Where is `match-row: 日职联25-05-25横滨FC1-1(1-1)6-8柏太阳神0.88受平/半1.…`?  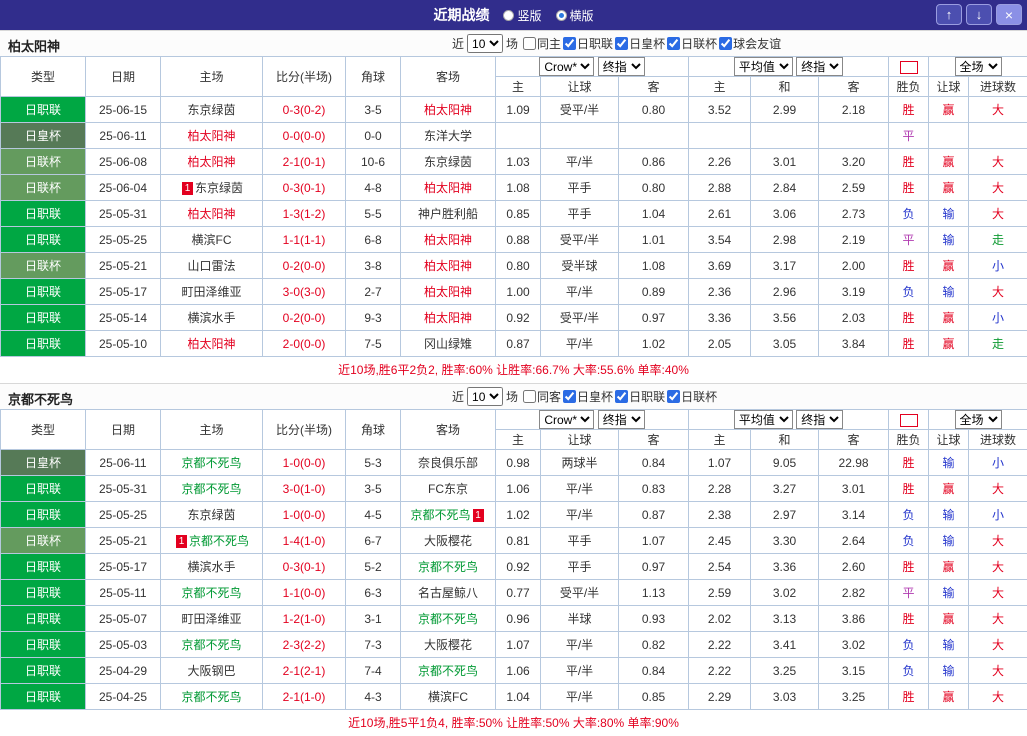
match-row: 日职联25-05-25横滨FC1-1(1-1)6-8柏太阳神0.88受平/半1.… is located at coordinates (514, 240).